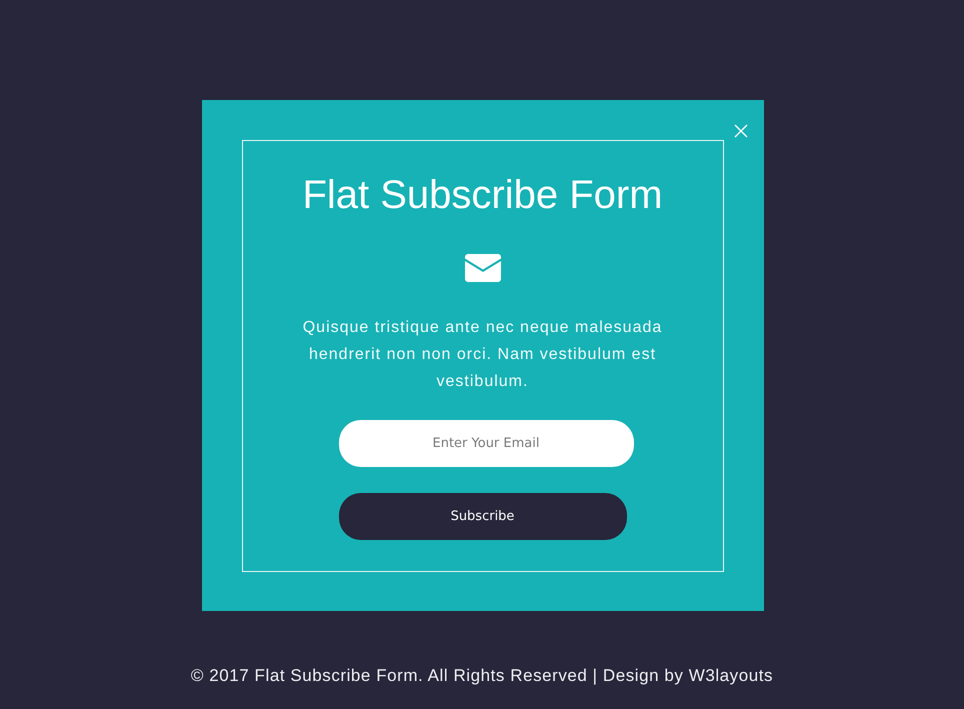 This screenshot has height=709, width=964. What do you see at coordinates (482, 195) in the screenshot?
I see `form-title: Flat Subscribe Form` at bounding box center [482, 195].